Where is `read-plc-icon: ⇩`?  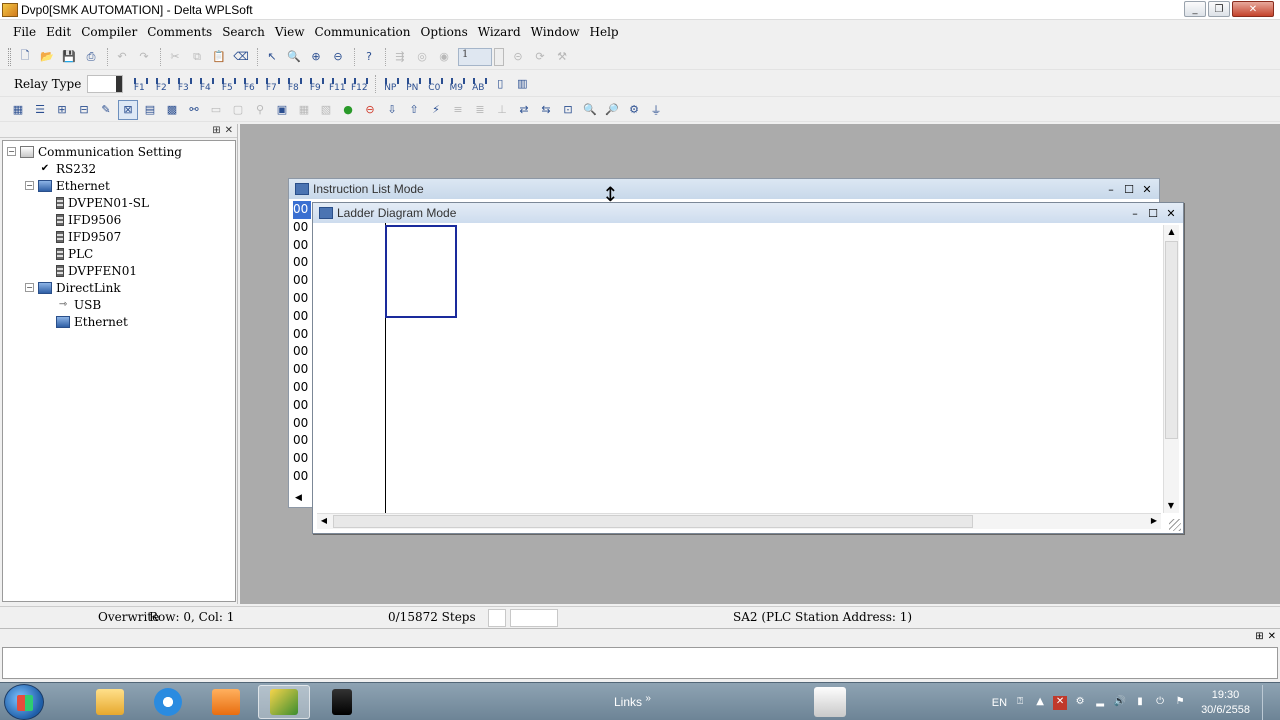
read-plc-icon: ⇩ is located at coordinates (392, 110).